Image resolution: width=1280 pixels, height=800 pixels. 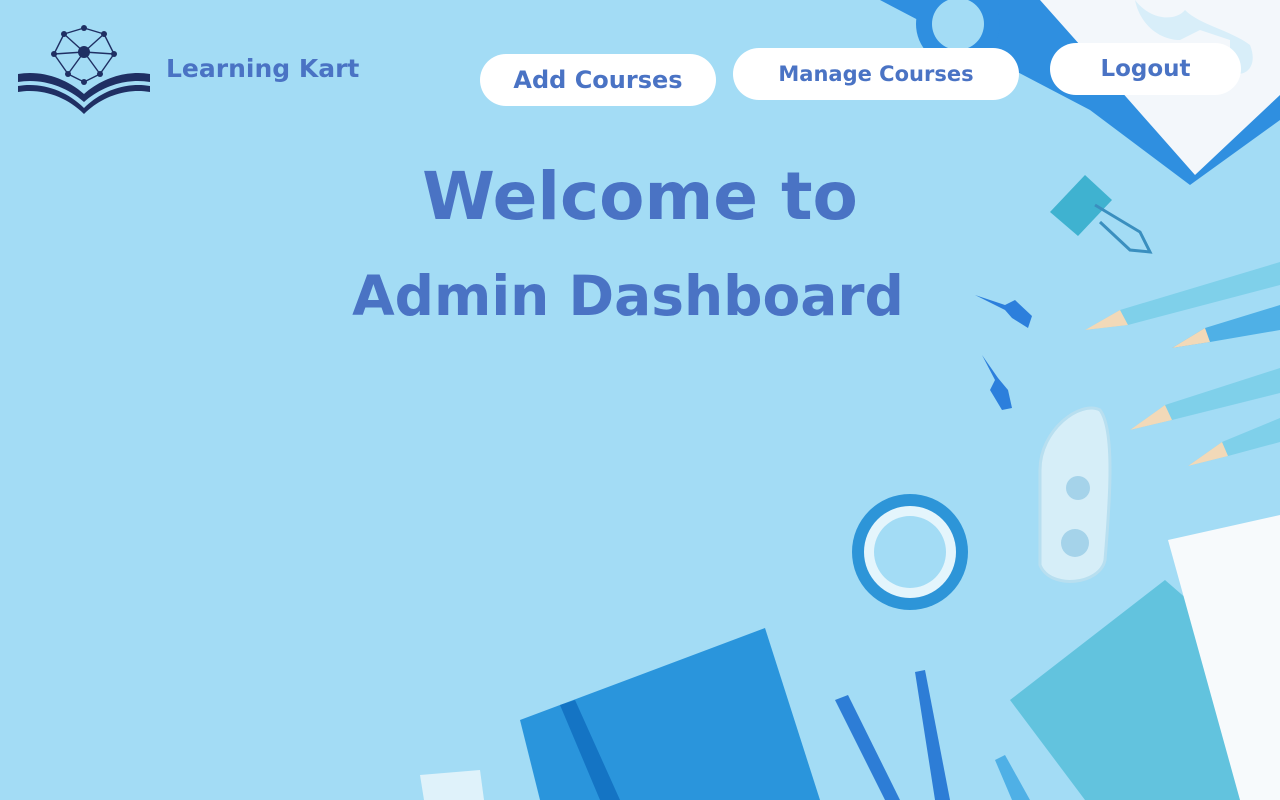 What do you see at coordinates (1145, 69) in the screenshot?
I see `logout-button: Logout` at bounding box center [1145, 69].